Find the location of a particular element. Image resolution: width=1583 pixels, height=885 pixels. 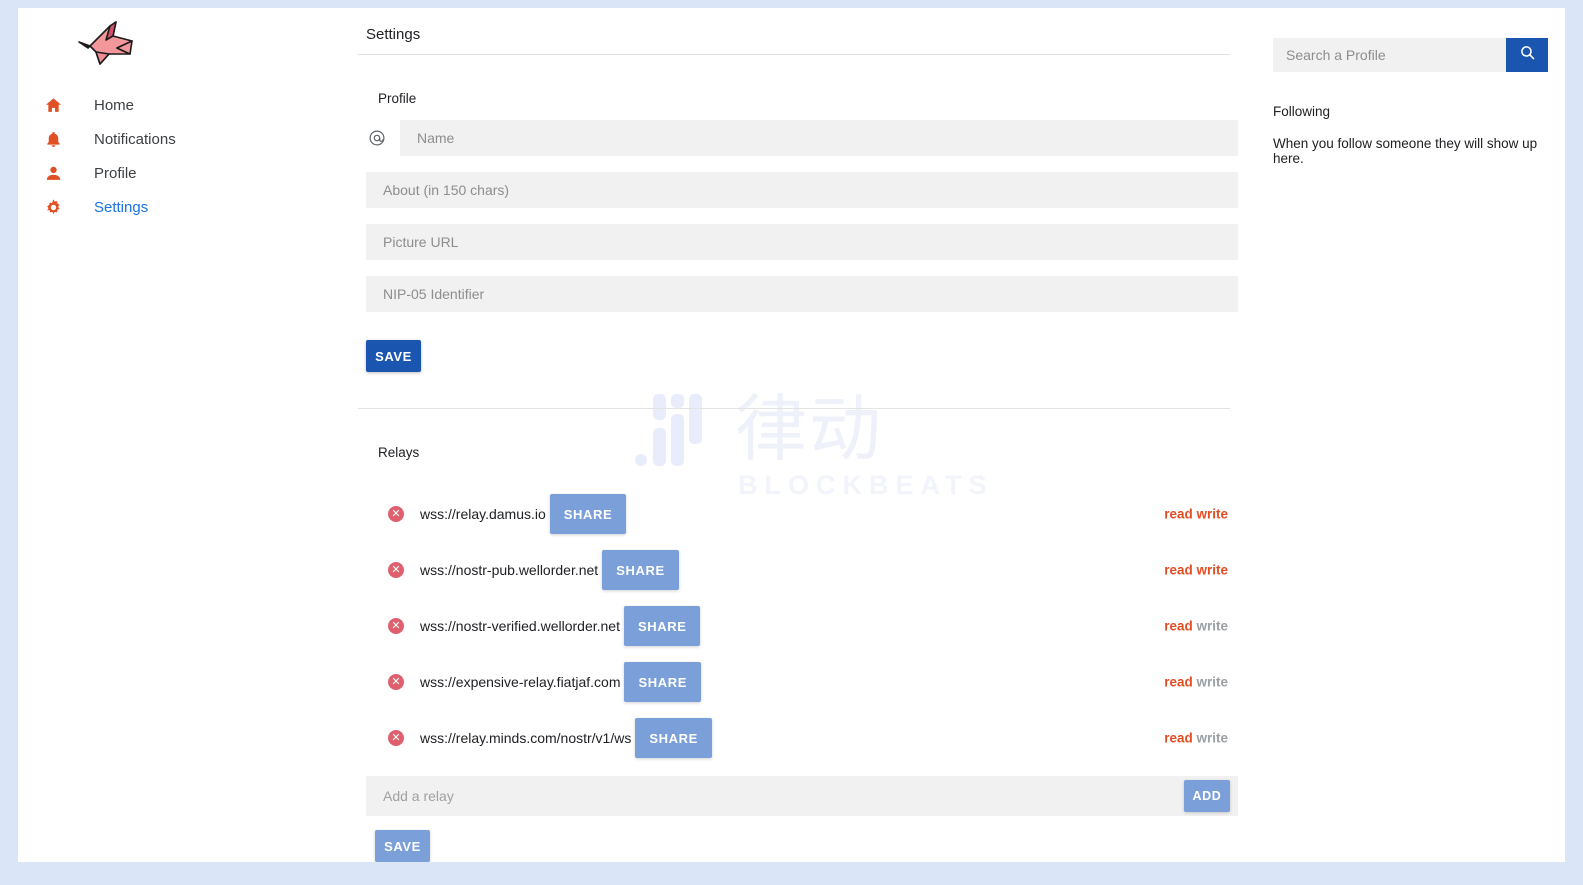

search-placeholder: Search a Profile is located at coordinates (1336, 55).